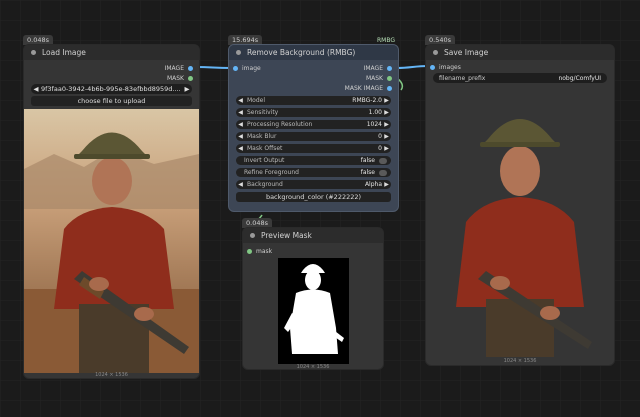 This screenshot has width=640, height=417. What do you see at coordinates (280, 124) in the screenshot?
I see `widget-label: Processing Resolution` at bounding box center [280, 124].